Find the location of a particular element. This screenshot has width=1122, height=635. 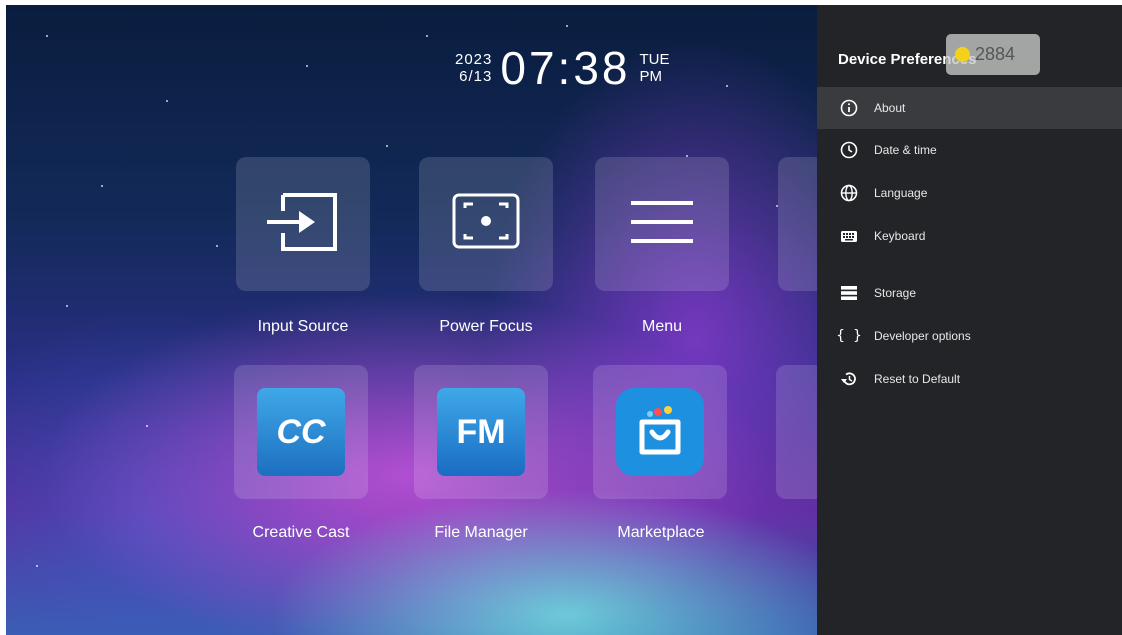

app-tile-menu is located at coordinates (662, 224).